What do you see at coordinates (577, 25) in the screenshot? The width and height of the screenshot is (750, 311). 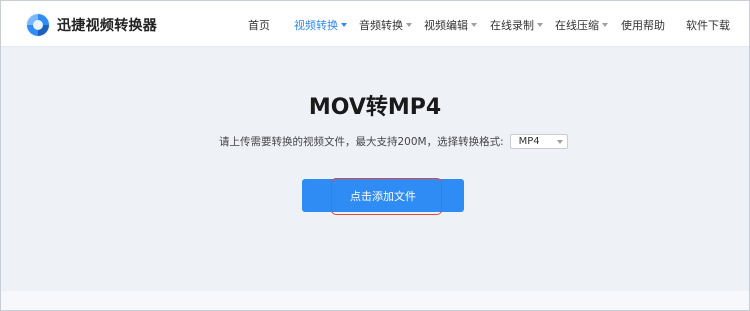 I see `nav-online-compress-label: 在线压缩` at bounding box center [577, 25].